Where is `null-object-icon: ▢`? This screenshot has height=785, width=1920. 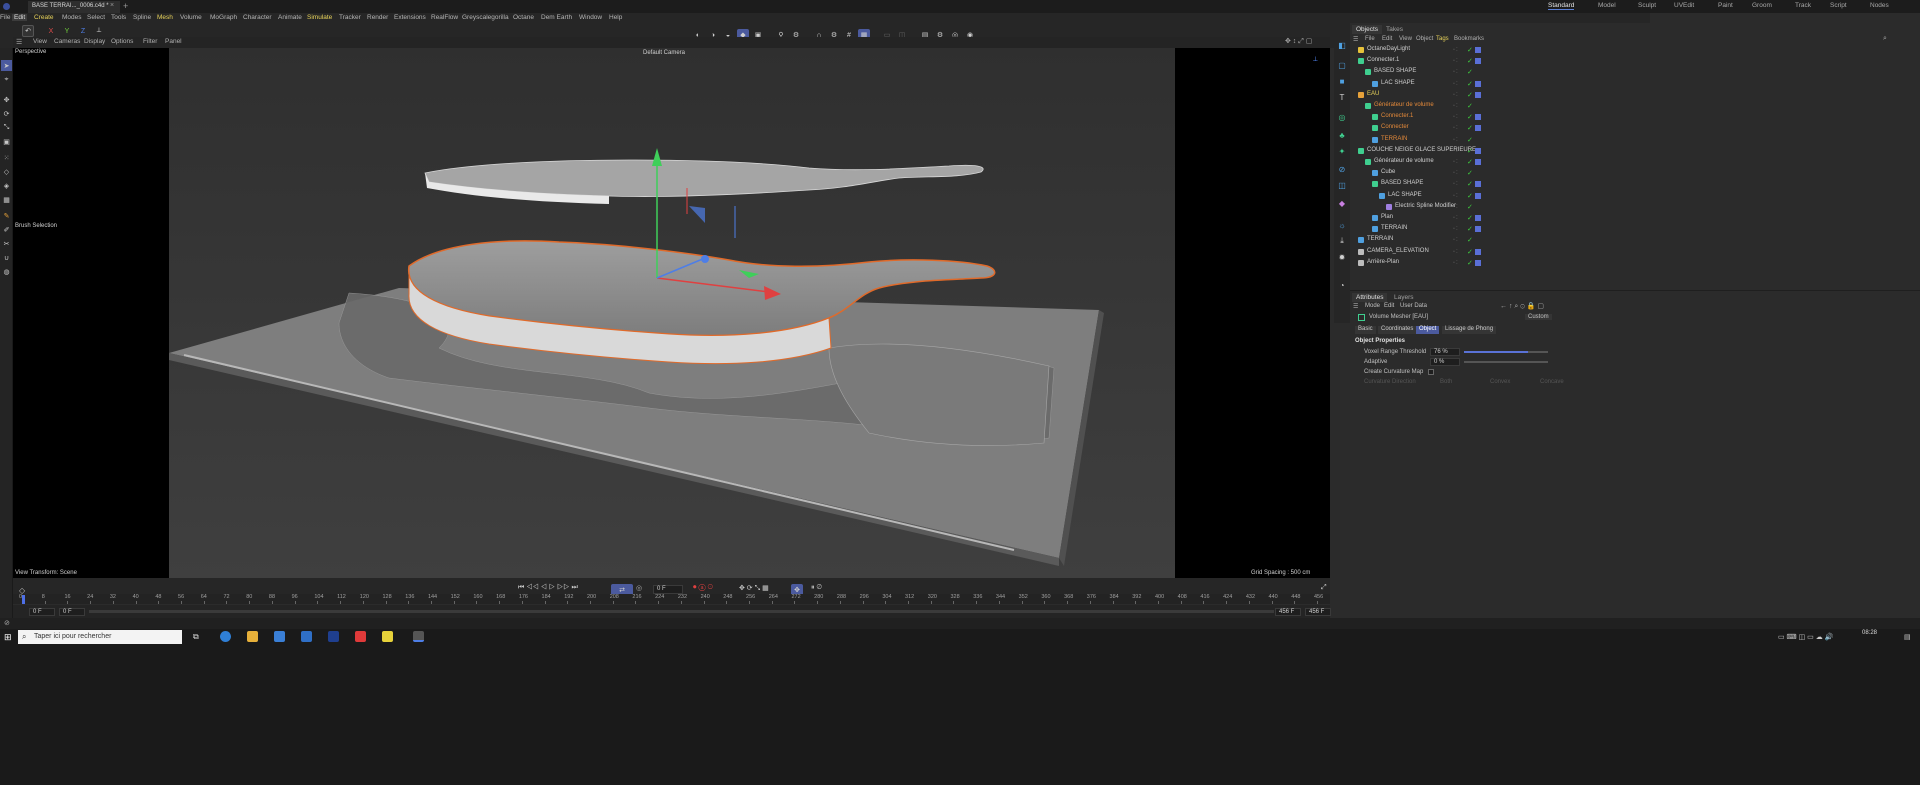
null-object-icon: ▢ is located at coordinates (1342, 65).